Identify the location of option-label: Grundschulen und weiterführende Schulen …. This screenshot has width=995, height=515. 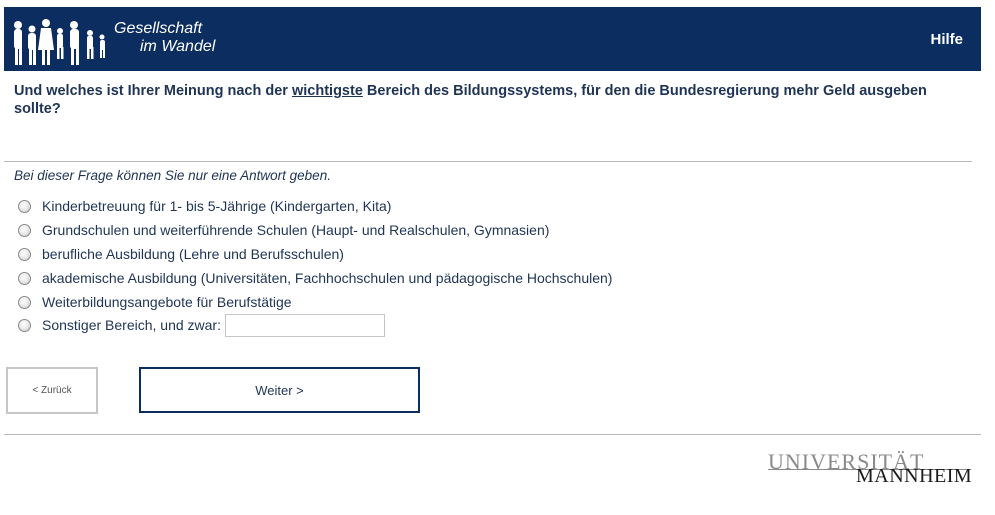
(296, 230).